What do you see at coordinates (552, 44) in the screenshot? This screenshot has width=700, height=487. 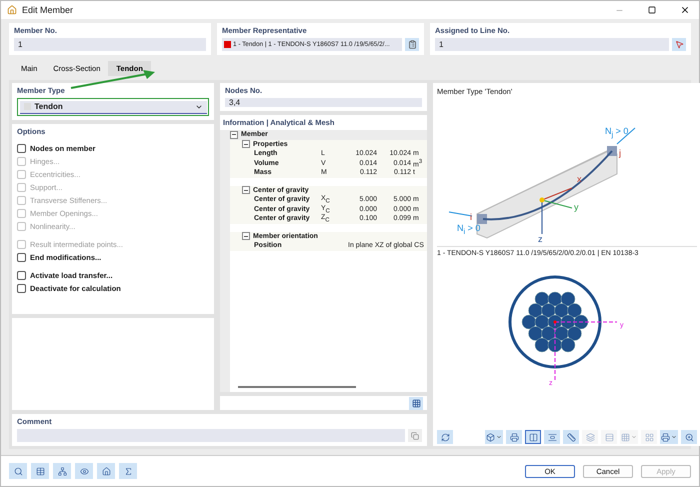 I see `line-number-field: 1` at bounding box center [552, 44].